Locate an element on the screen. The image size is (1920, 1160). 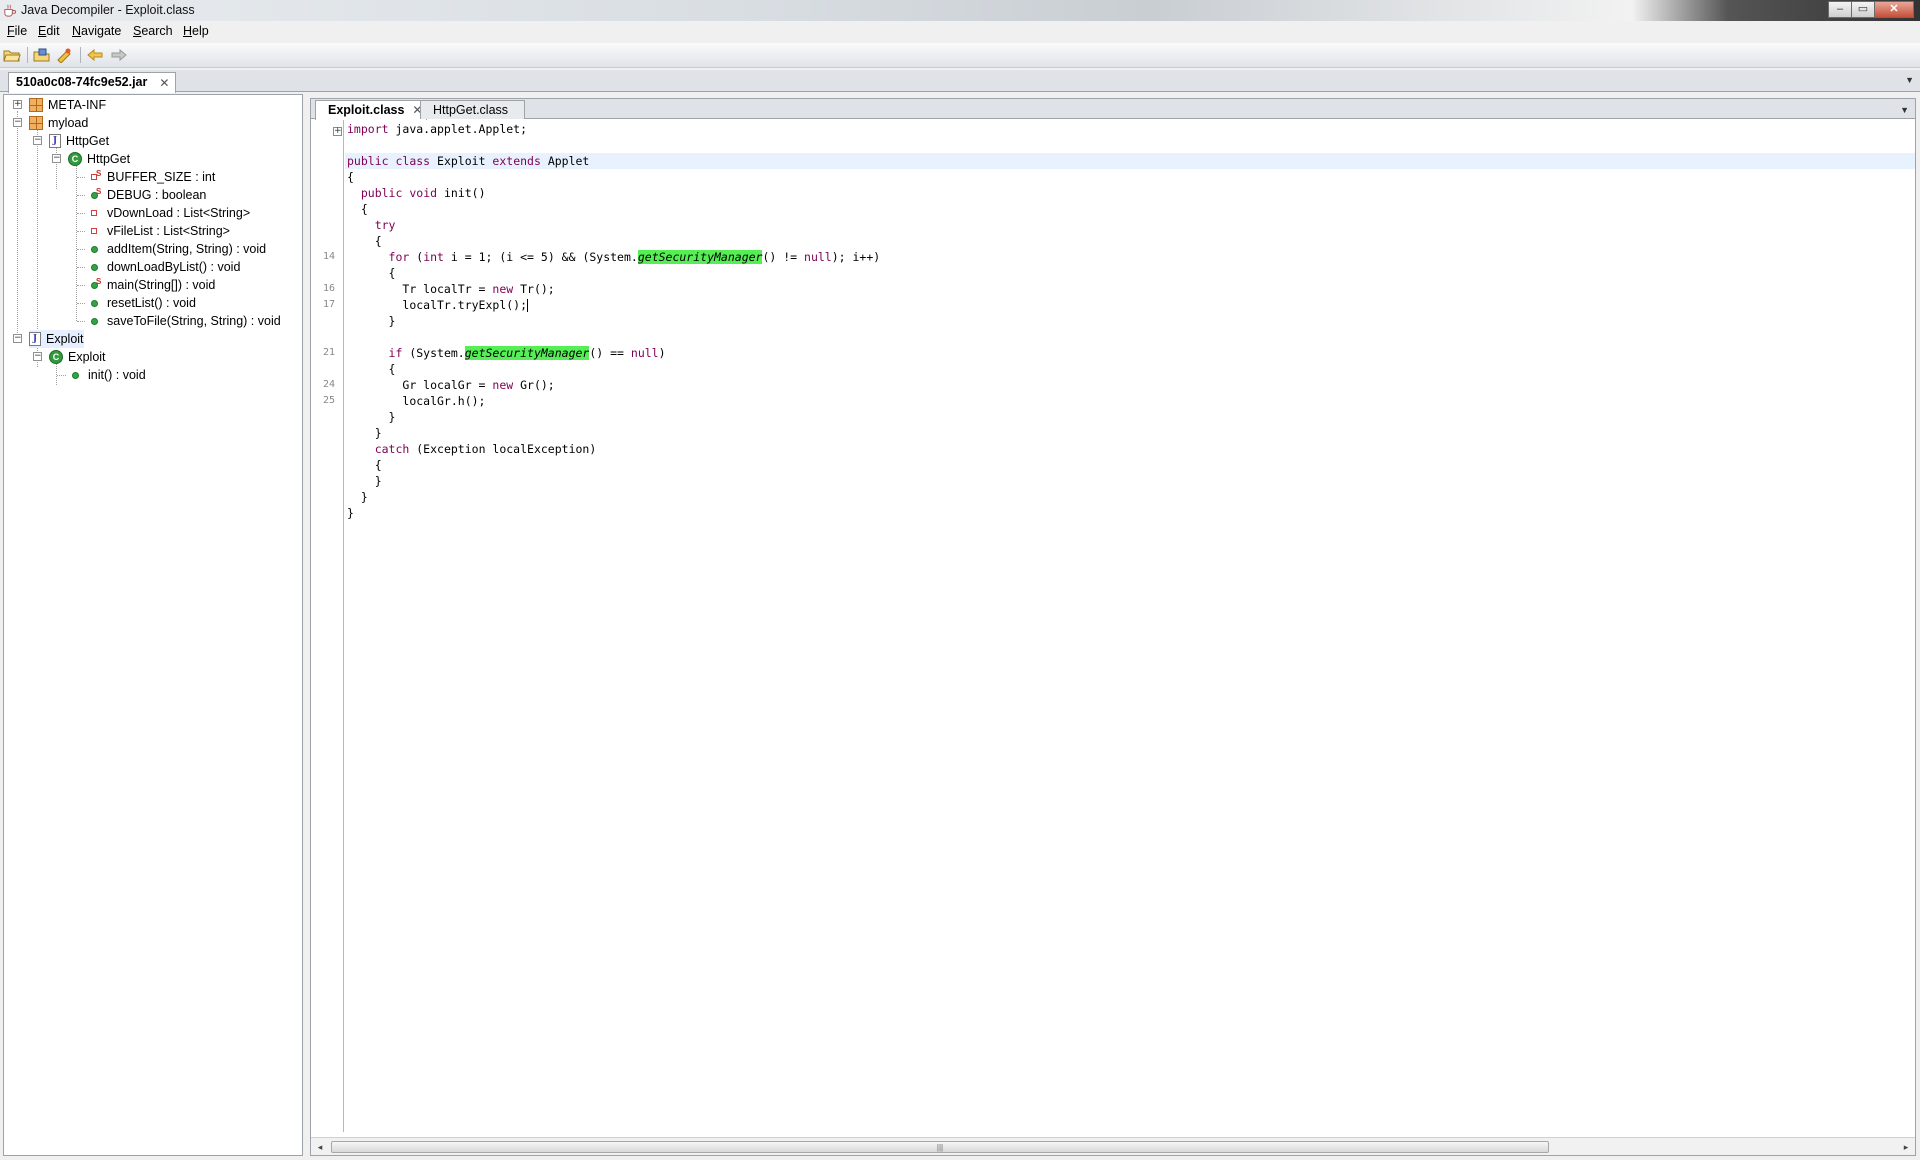
code-line: localGr.h(); is located at coordinates (1130, 401).